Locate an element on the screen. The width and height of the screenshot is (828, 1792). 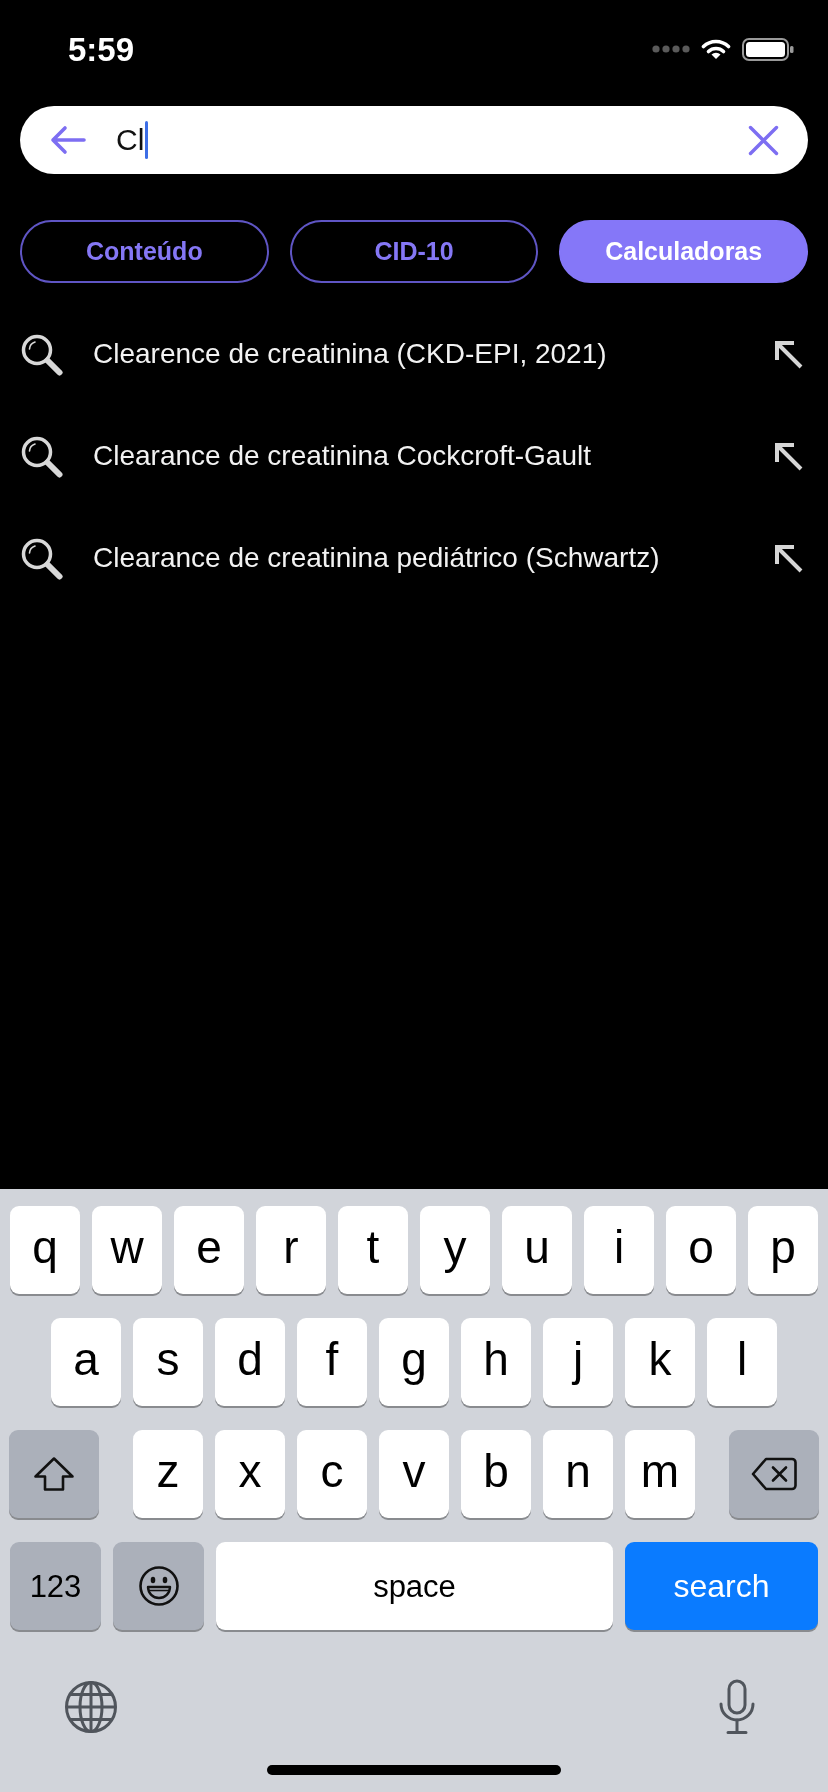
smiley-face-icon is located at coordinates (158, 1586).